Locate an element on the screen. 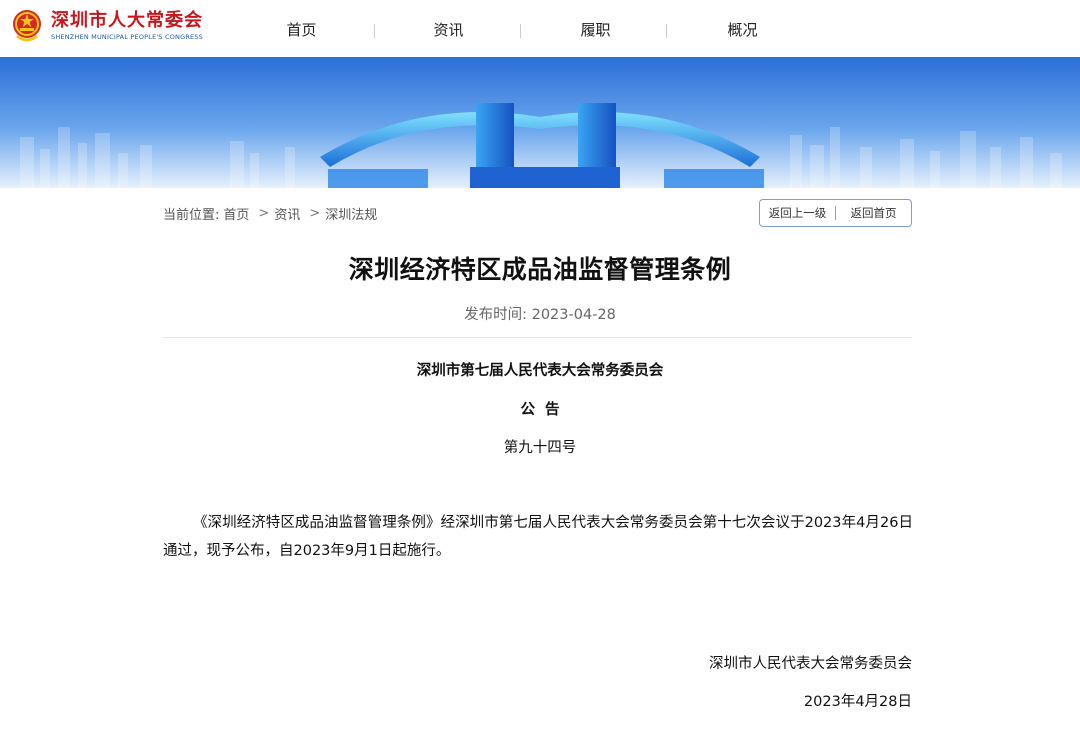 The width and height of the screenshot is (1080, 750). notice-heading: 公 告 is located at coordinates (540, 410).